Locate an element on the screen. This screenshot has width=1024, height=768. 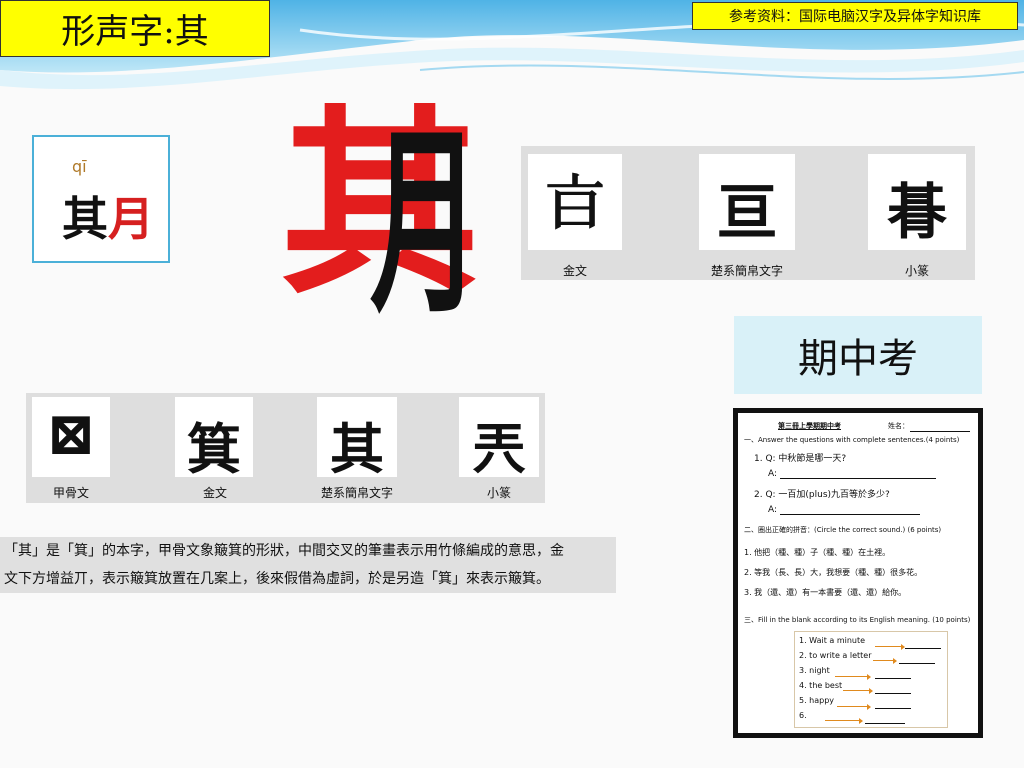
card-char-right: 月 is located at coordinates (131, 219).